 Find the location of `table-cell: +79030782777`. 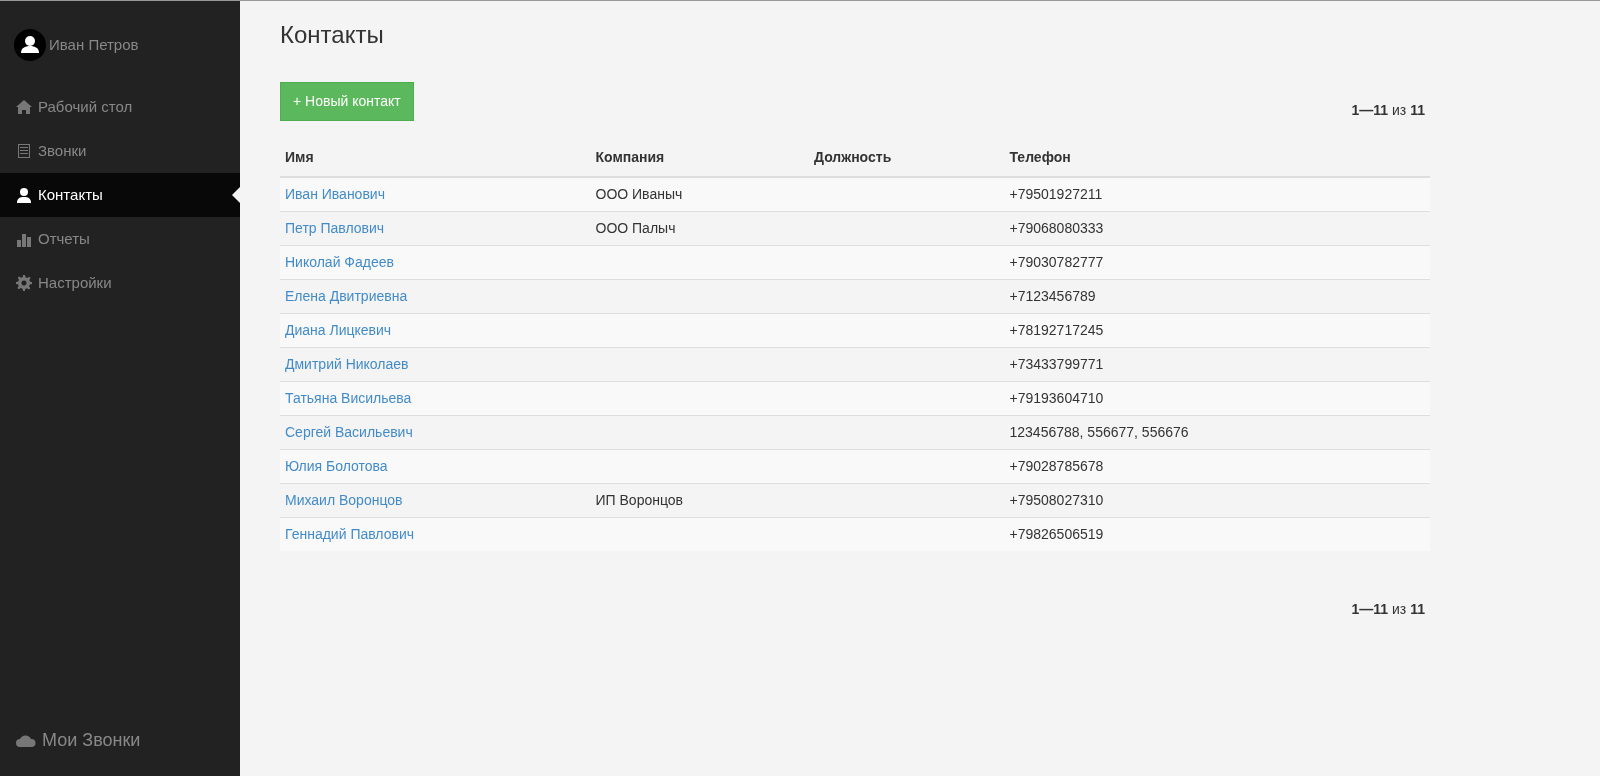

table-cell: +79030782777 is located at coordinates (1217, 262).